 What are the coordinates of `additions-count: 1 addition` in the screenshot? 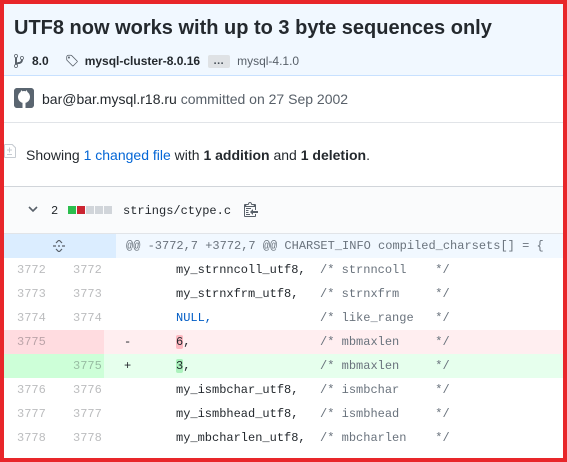 It's located at (236, 155).